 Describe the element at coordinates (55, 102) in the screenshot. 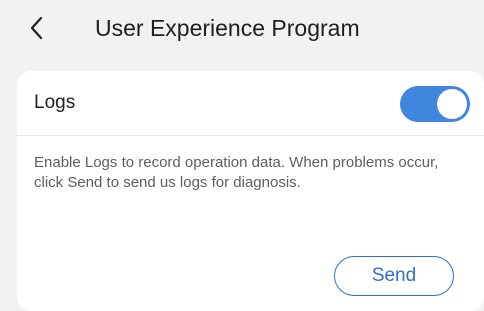

I see `logs-label: Logs` at that location.